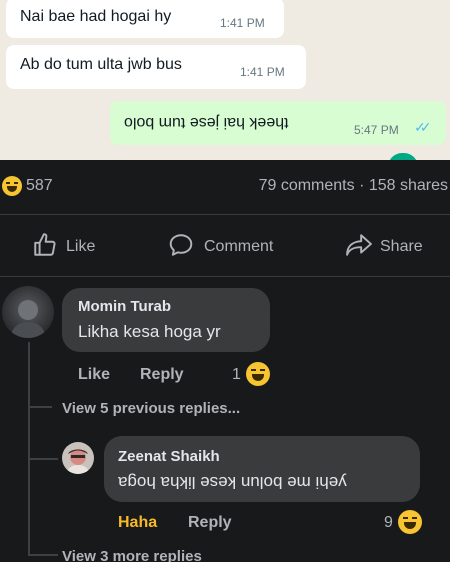  Describe the element at coordinates (388, 522) in the screenshot. I see `comment-reaction-count: 9` at that location.